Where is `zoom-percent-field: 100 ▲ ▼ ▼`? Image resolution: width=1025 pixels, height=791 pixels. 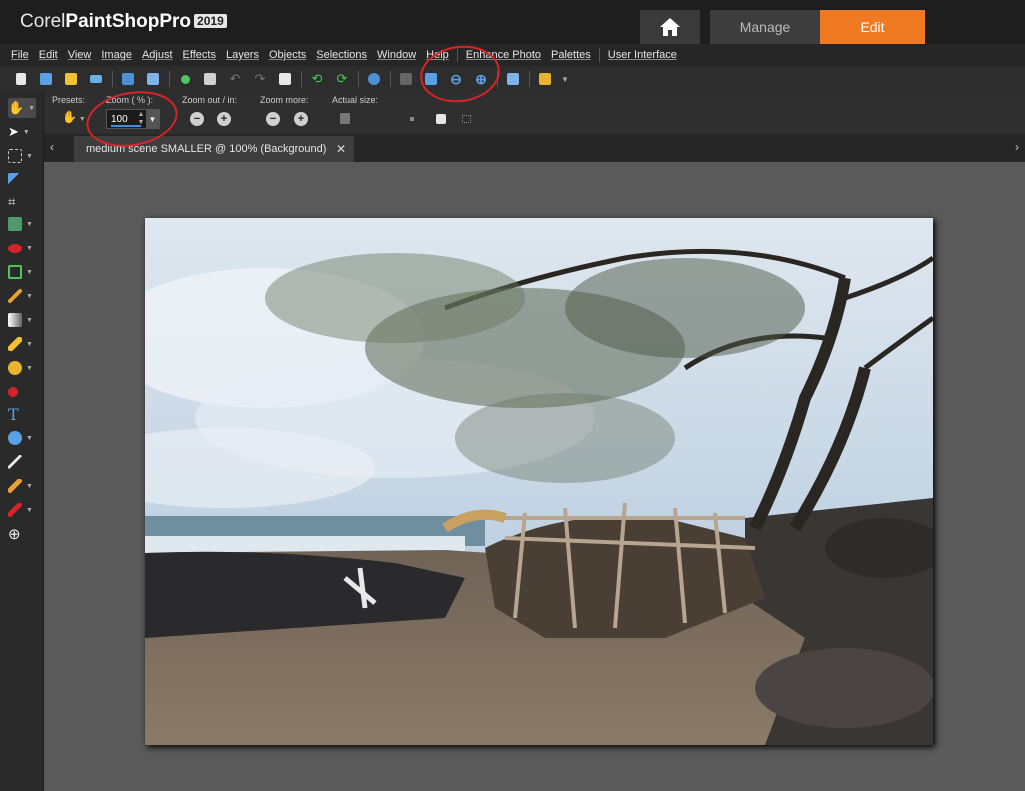 zoom-percent-field: 100 ▲ ▼ ▼ is located at coordinates (133, 119).